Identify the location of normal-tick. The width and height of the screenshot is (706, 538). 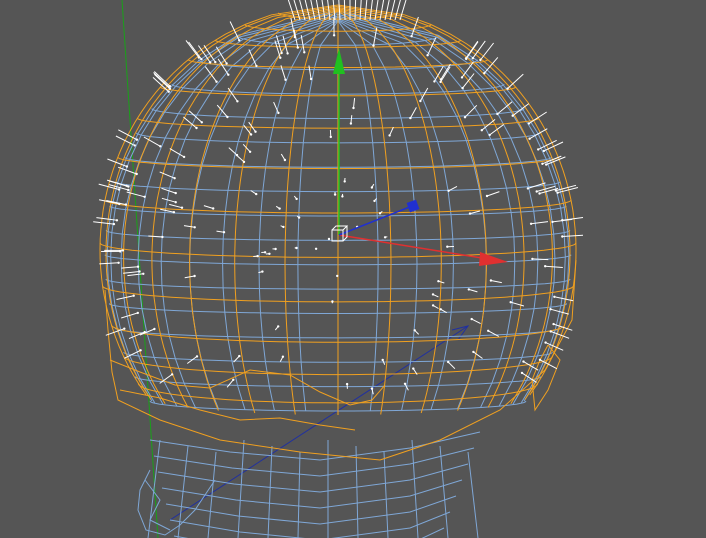
(344, 10).